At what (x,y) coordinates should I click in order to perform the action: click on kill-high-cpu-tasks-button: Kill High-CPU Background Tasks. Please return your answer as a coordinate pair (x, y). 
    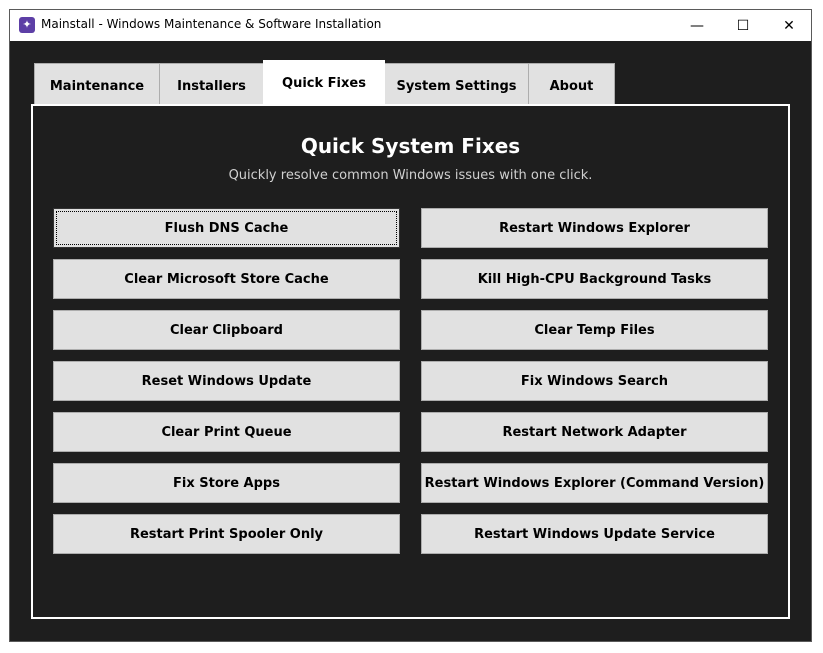
    Looking at the image, I should click on (594, 279).